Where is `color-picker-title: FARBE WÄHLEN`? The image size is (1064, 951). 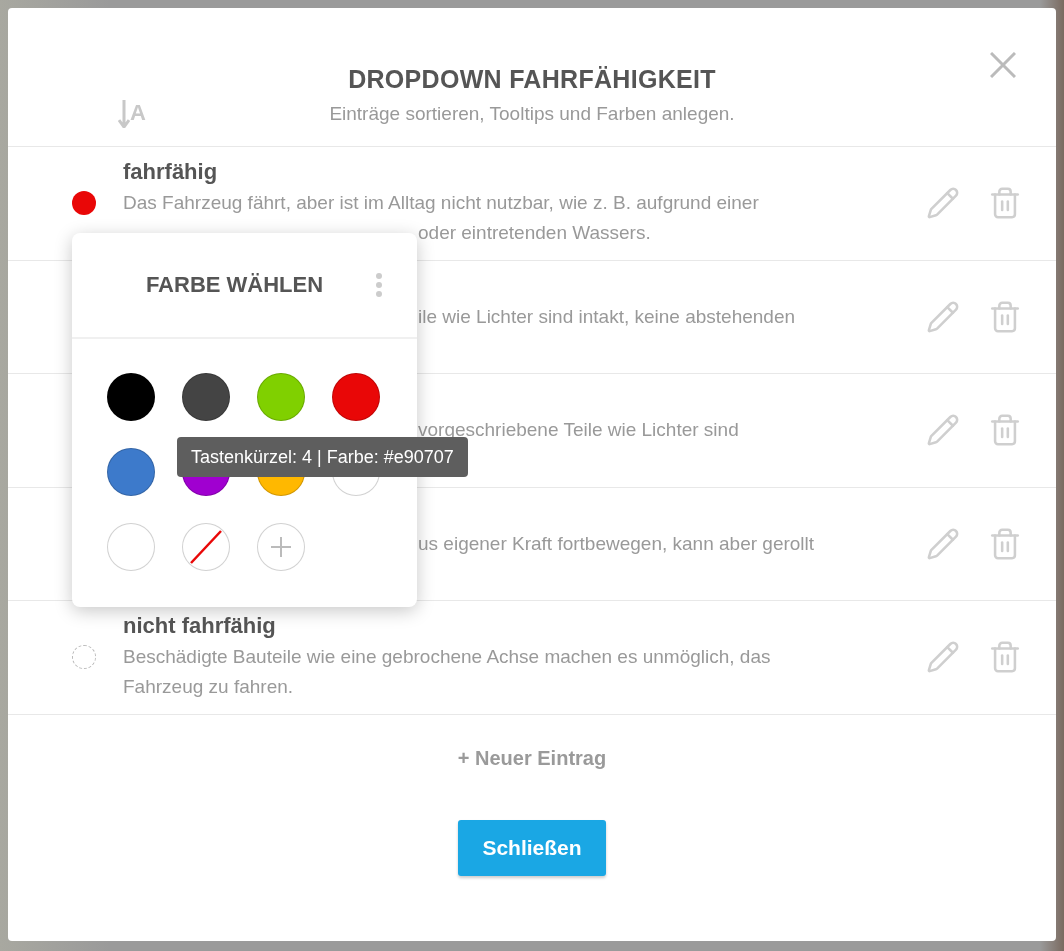
color-picker-title: FARBE WÄHLEN is located at coordinates (234, 285).